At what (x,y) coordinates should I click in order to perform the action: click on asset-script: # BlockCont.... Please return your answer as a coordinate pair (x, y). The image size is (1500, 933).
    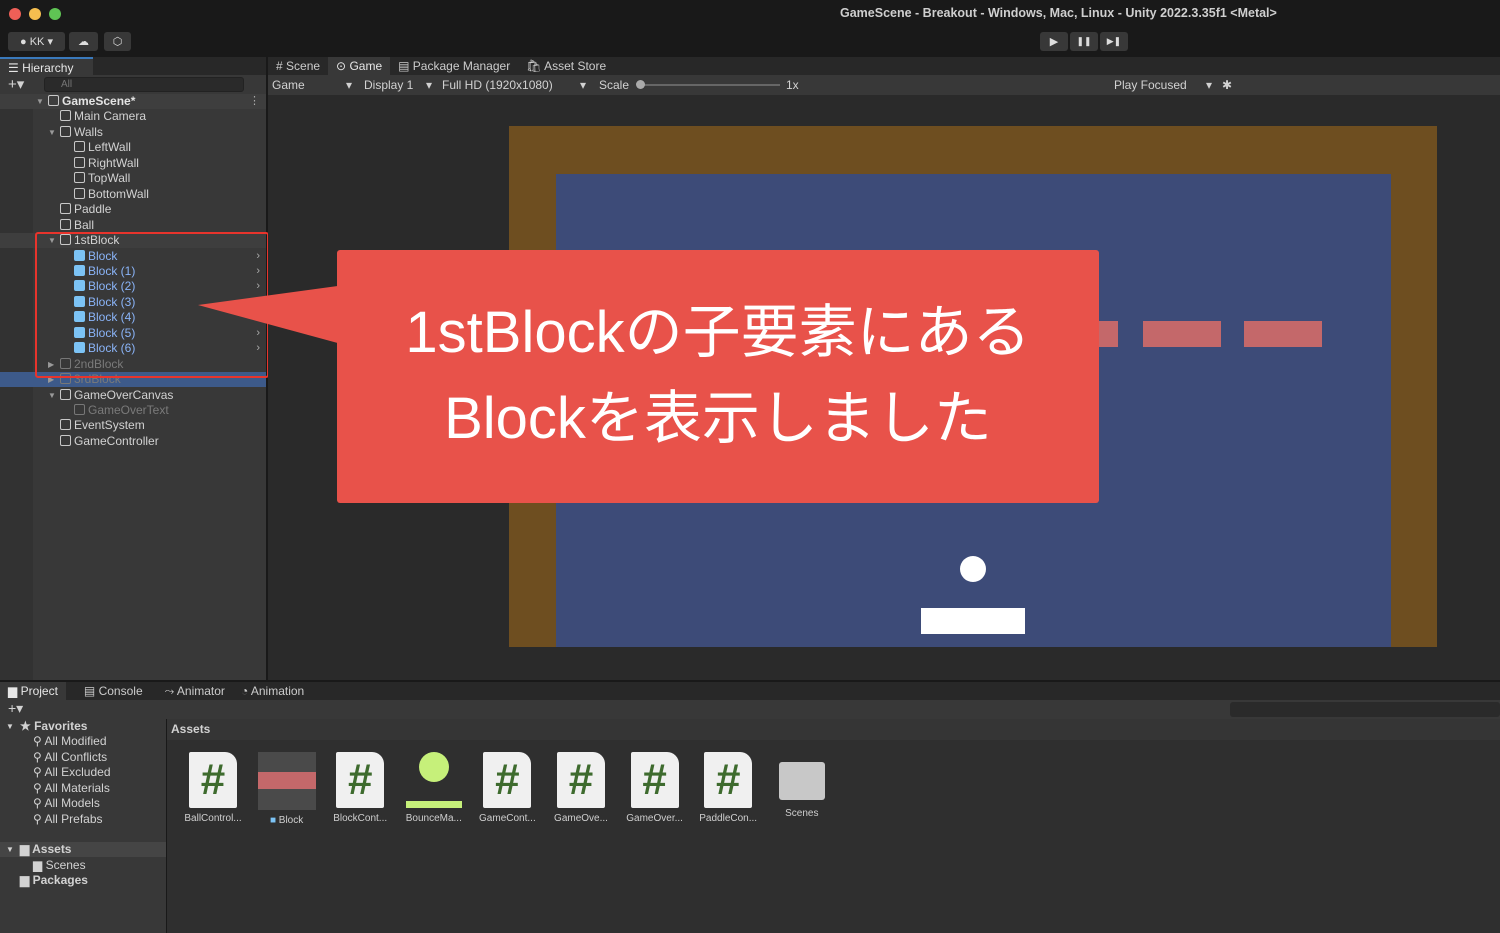
    Looking at the image, I should click on (360, 788).